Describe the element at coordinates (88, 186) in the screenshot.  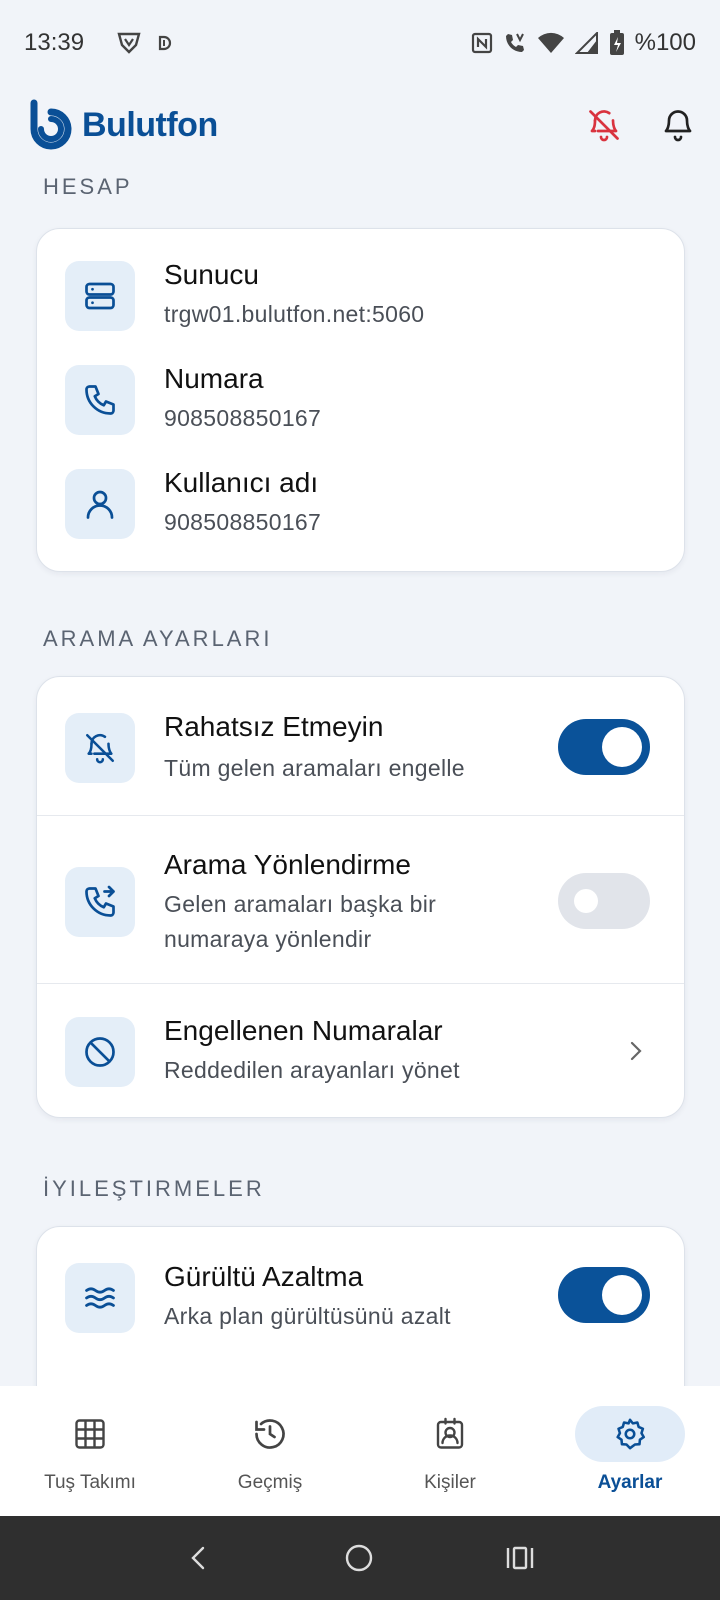
I see `section-title-account: HESAP` at that location.